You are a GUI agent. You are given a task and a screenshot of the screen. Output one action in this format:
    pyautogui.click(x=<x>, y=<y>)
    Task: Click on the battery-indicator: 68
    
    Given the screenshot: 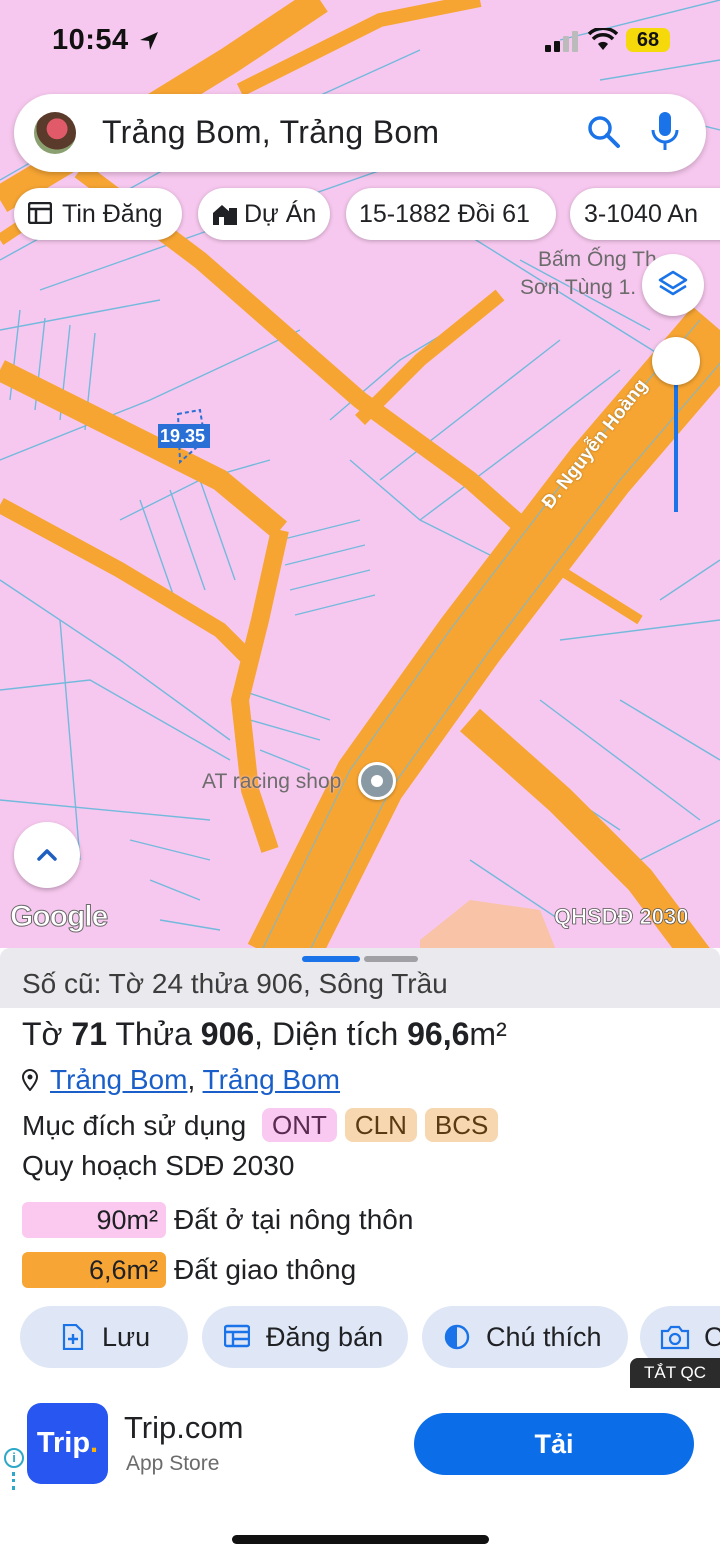 What is the action you would take?
    pyautogui.click(x=648, y=40)
    